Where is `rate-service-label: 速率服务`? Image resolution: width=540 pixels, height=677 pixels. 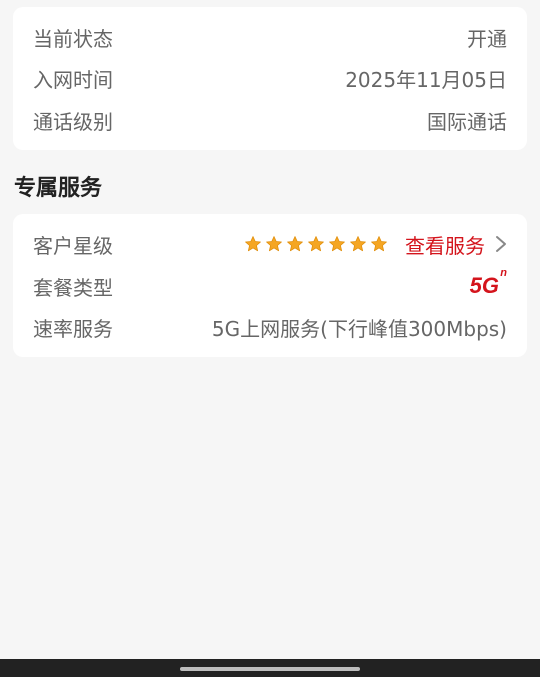 rate-service-label: 速率服务 is located at coordinates (73, 328).